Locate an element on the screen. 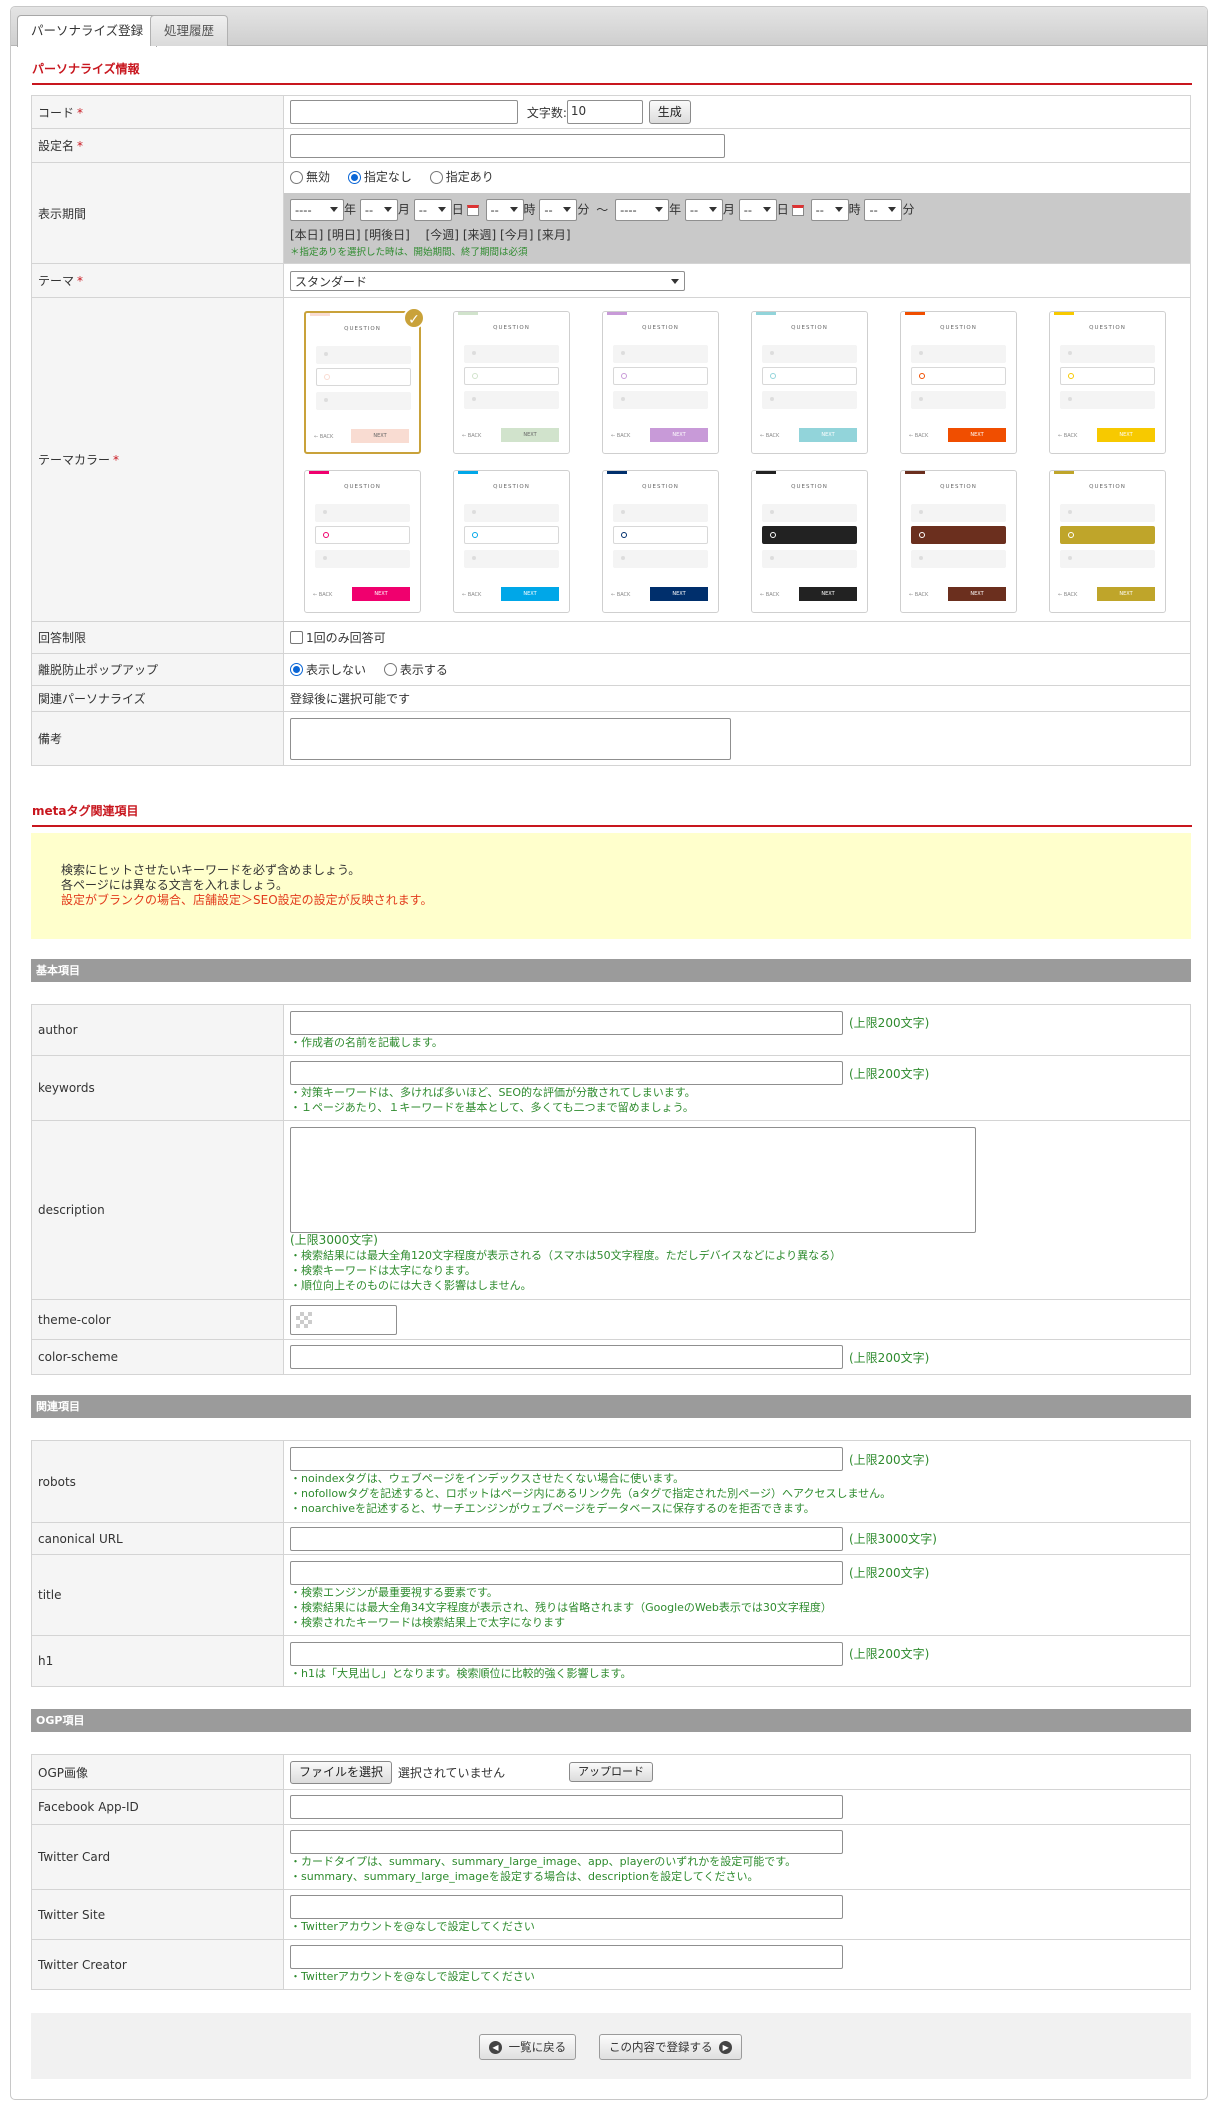 The image size is (1218, 2110). start-year-select: ---- is located at coordinates (317, 210).